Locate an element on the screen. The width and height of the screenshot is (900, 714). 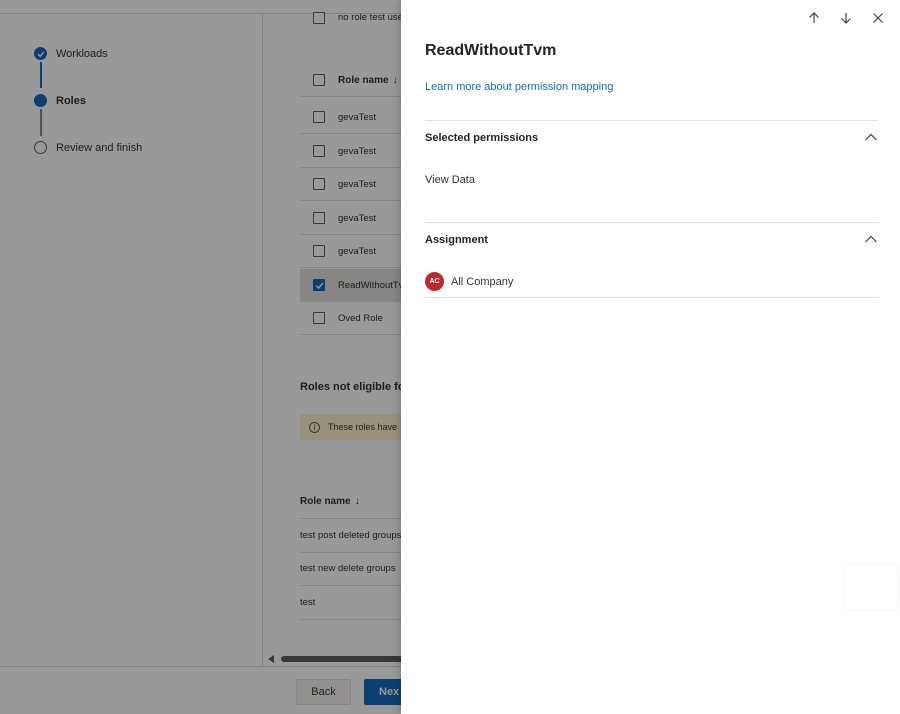
section-label: Selected permissions is located at coordinates (482, 138).